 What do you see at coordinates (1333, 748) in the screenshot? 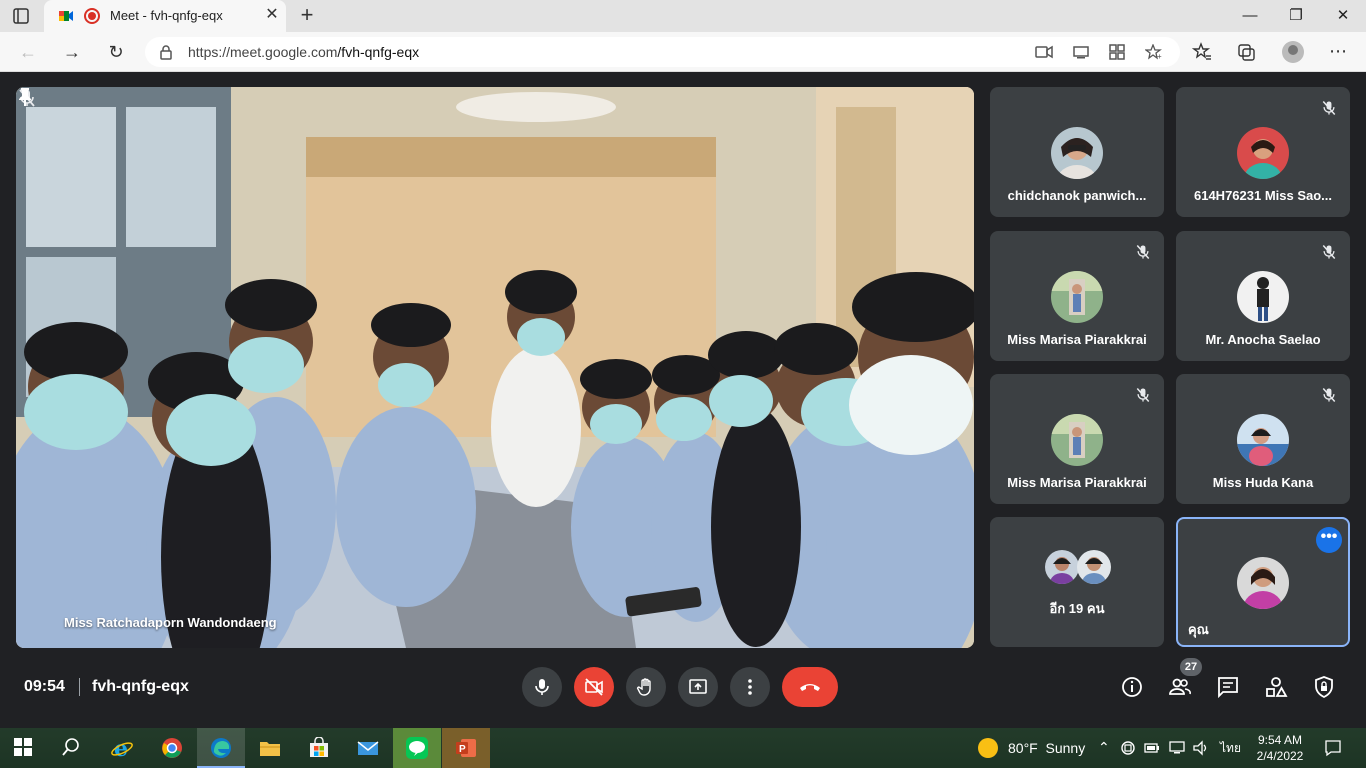
I see `notifications-icon` at bounding box center [1333, 748].